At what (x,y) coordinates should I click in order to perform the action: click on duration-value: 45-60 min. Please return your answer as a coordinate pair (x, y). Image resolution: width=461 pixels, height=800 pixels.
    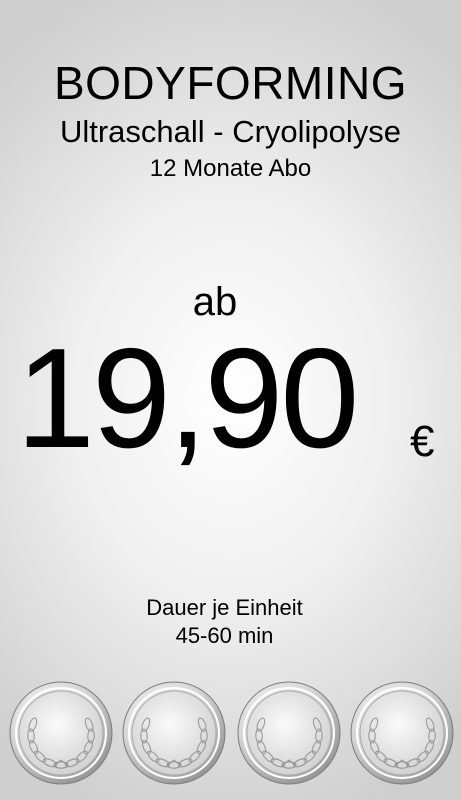
    Looking at the image, I should click on (224, 635).